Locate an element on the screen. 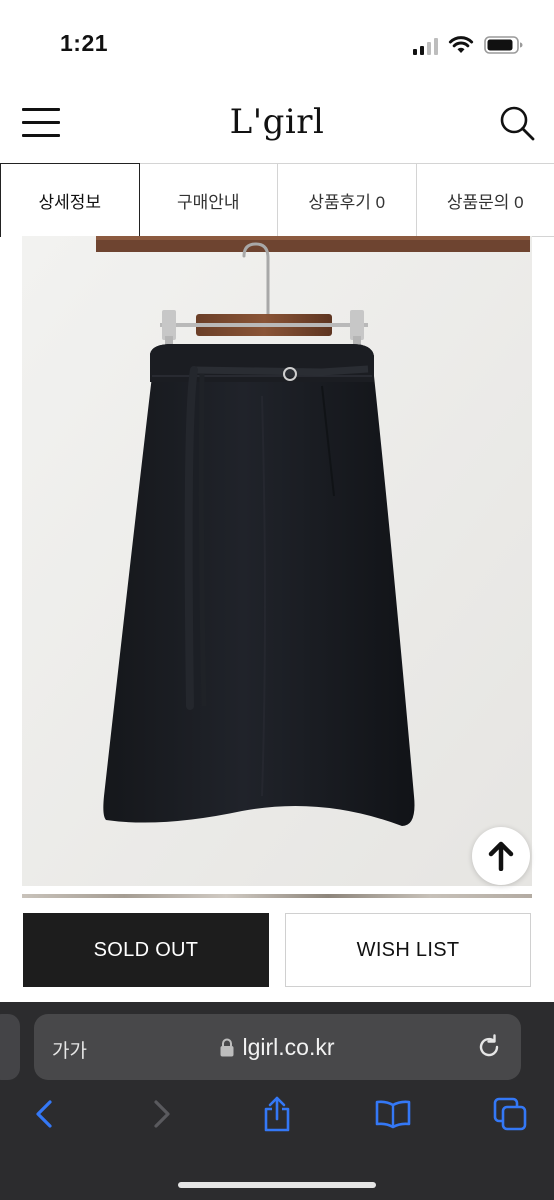 The width and height of the screenshot is (554, 1200). tabs-icon is located at coordinates (510, 1114).